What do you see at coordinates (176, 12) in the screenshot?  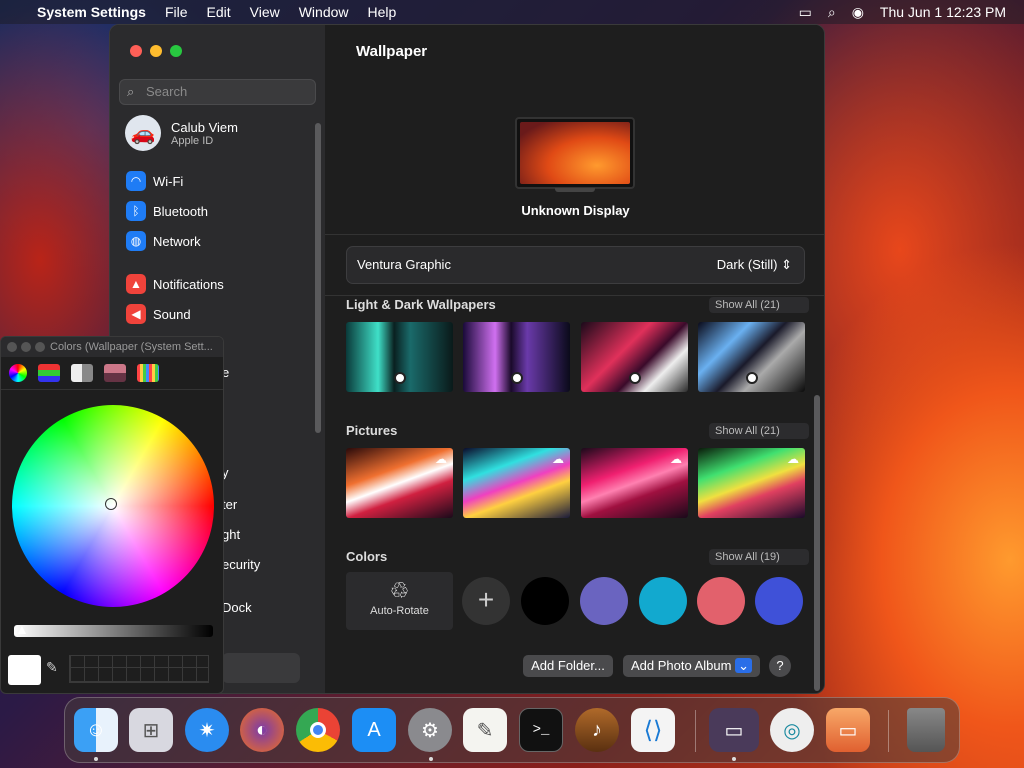 I see `menu-file: File` at bounding box center [176, 12].